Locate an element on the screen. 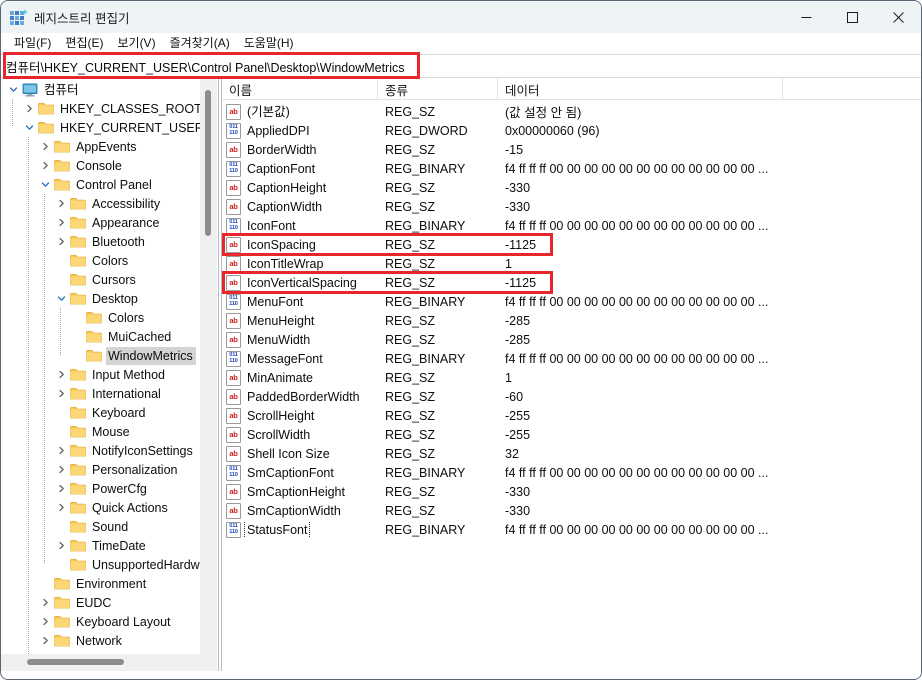 The width and height of the screenshot is (922, 680). tree-item-quick-actions: Quick Actions is located at coordinates (100, 507).